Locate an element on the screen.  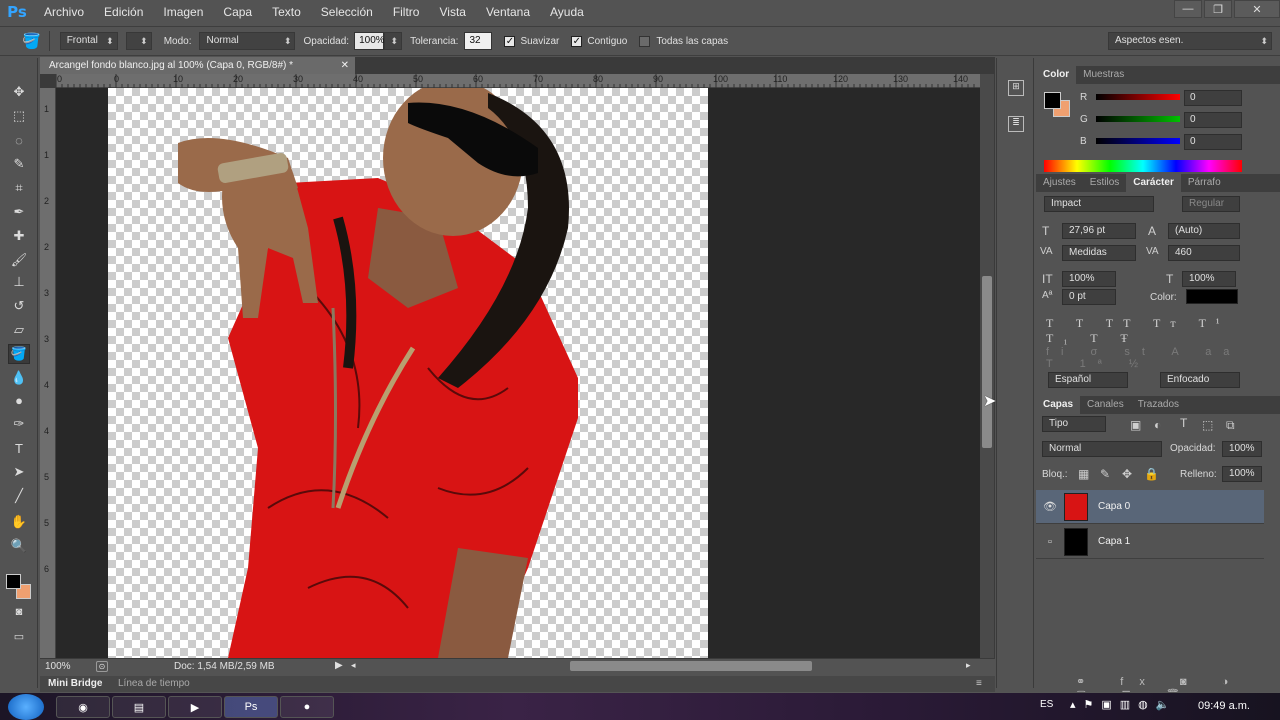
kerning-select: Medidas is located at coordinates (1099, 253).